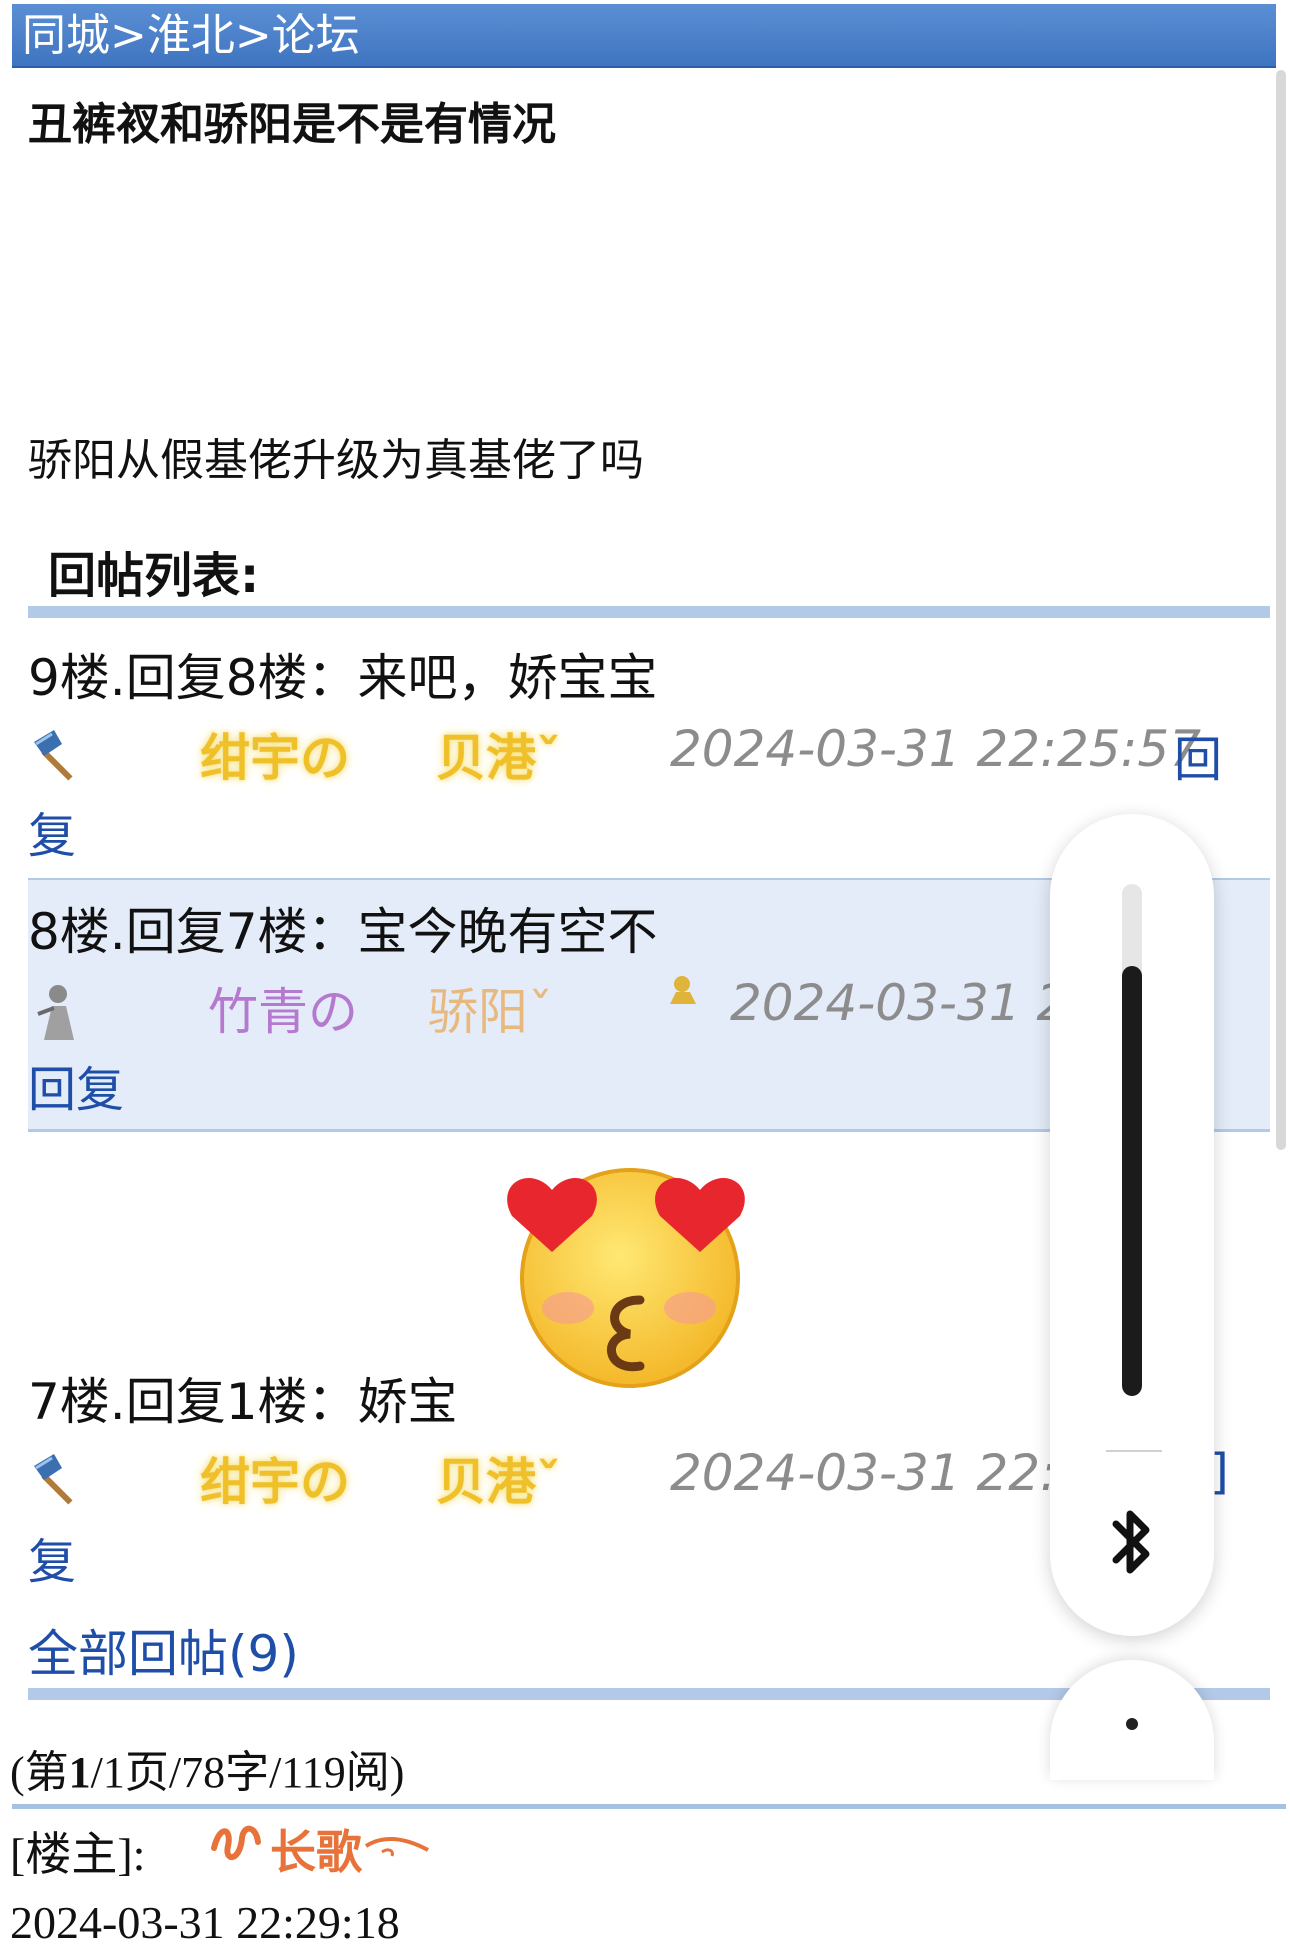  I want to click on breadcrumb-link-huaibei: 淮北, so click(191, 35).